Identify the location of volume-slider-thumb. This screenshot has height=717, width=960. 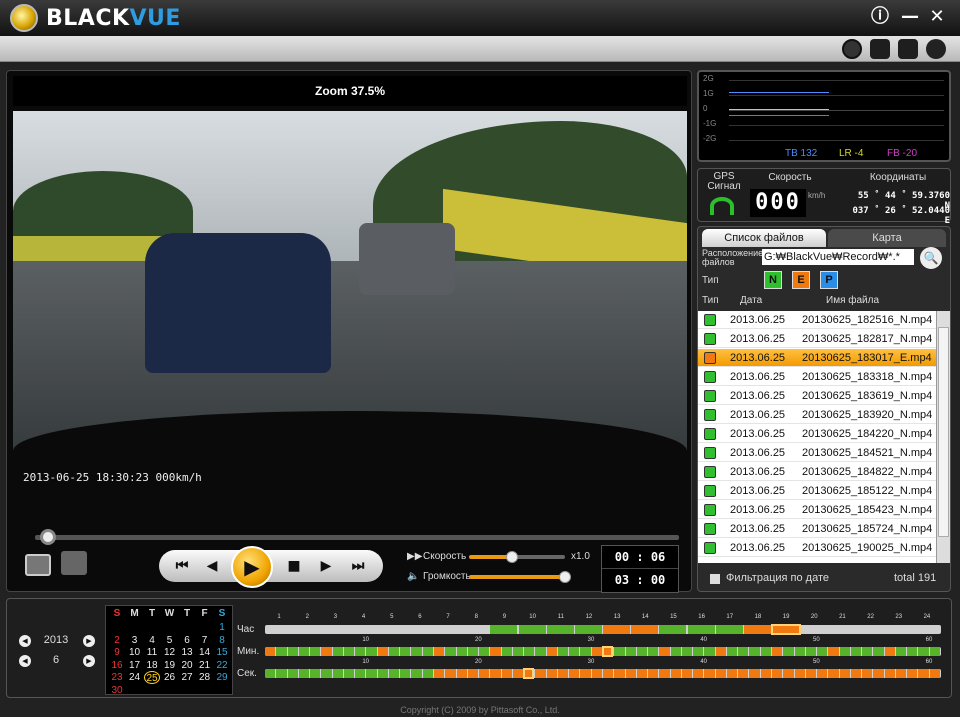
(565, 577).